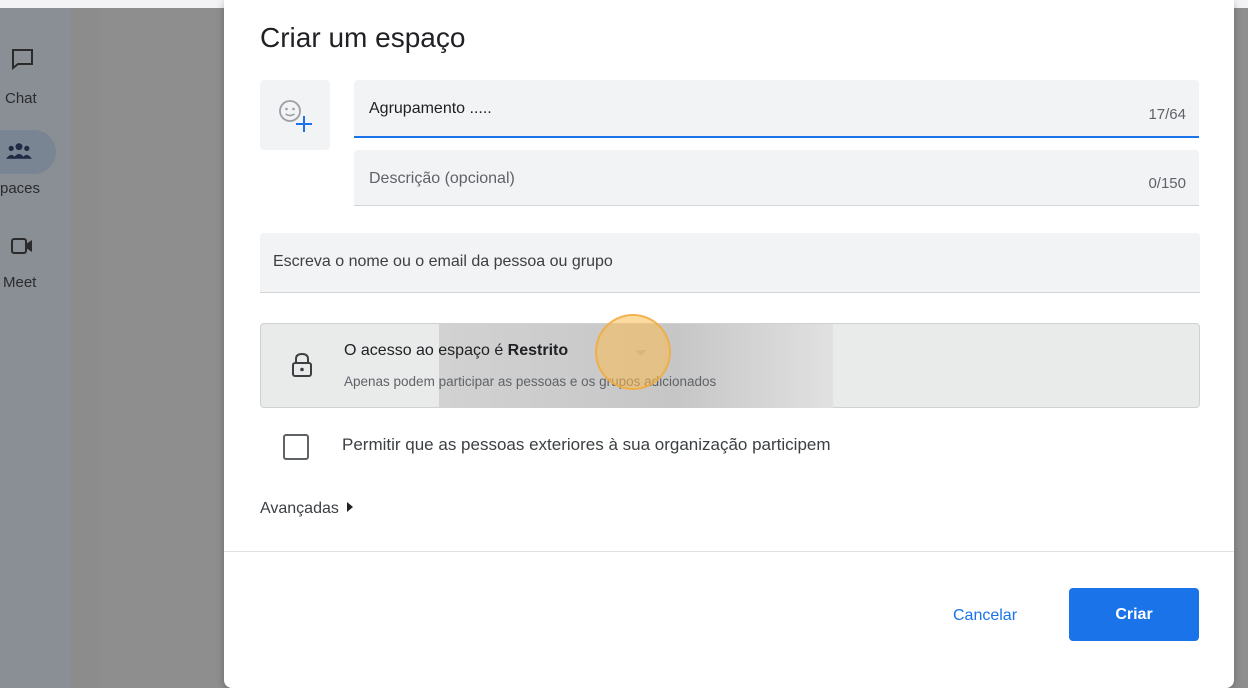 This screenshot has width=1248, height=688. I want to click on description-counter: 0/150, so click(1167, 183).